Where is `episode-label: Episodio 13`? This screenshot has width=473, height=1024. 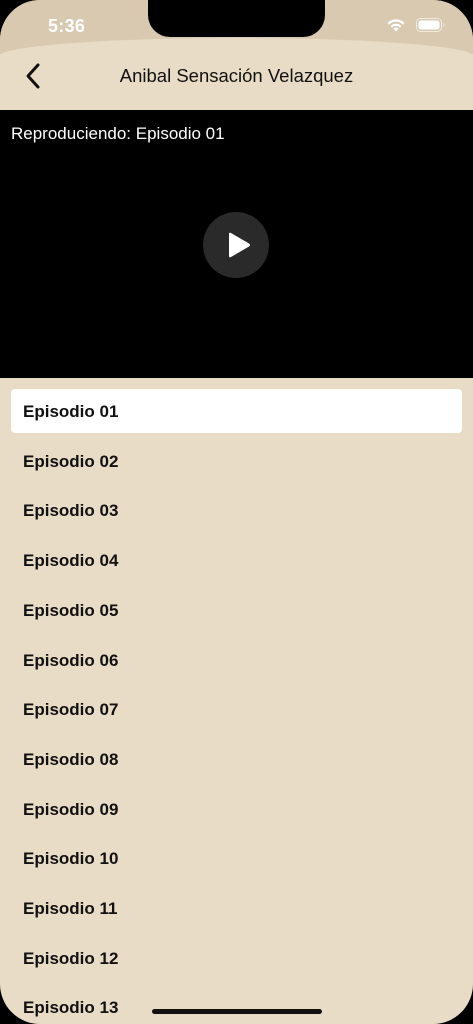
episode-label: Episodio 13 is located at coordinates (71, 1008).